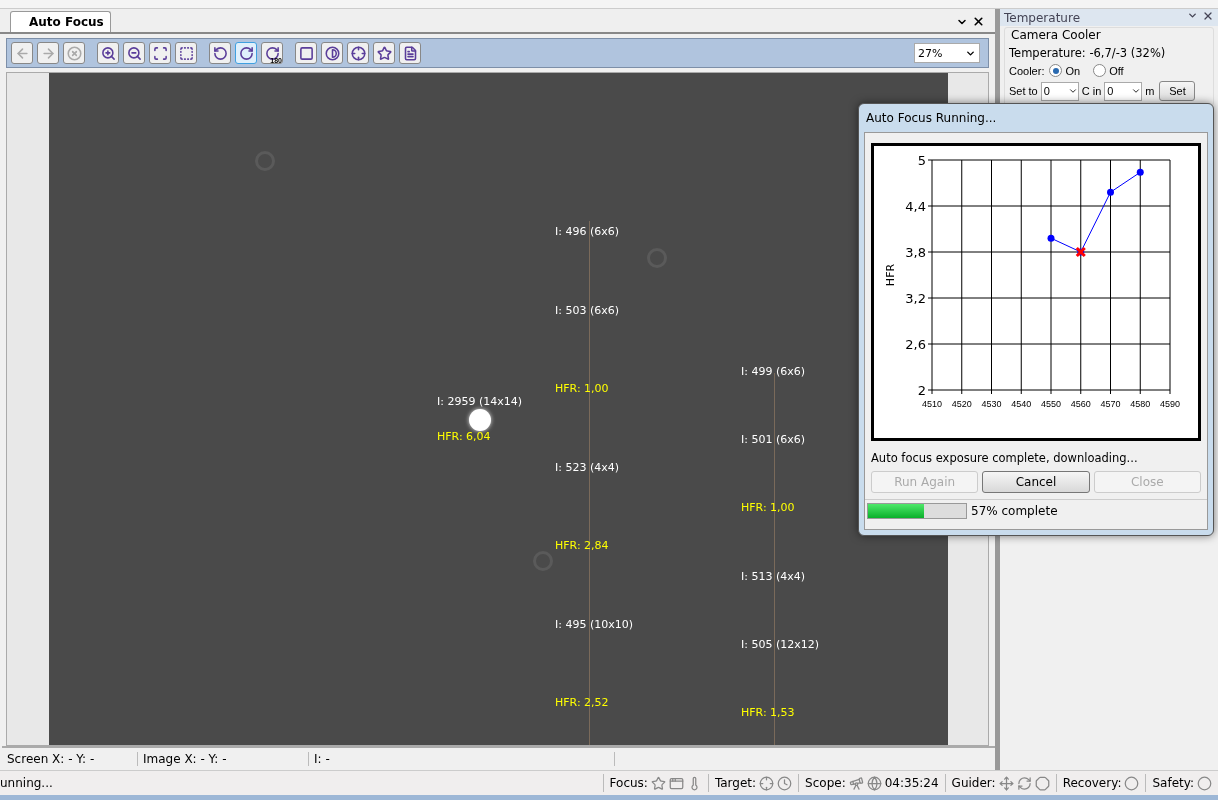 The width and height of the screenshot is (1218, 800). What do you see at coordinates (1123, 91) in the screenshot?
I see `minutes-spinbox: 0` at bounding box center [1123, 91].